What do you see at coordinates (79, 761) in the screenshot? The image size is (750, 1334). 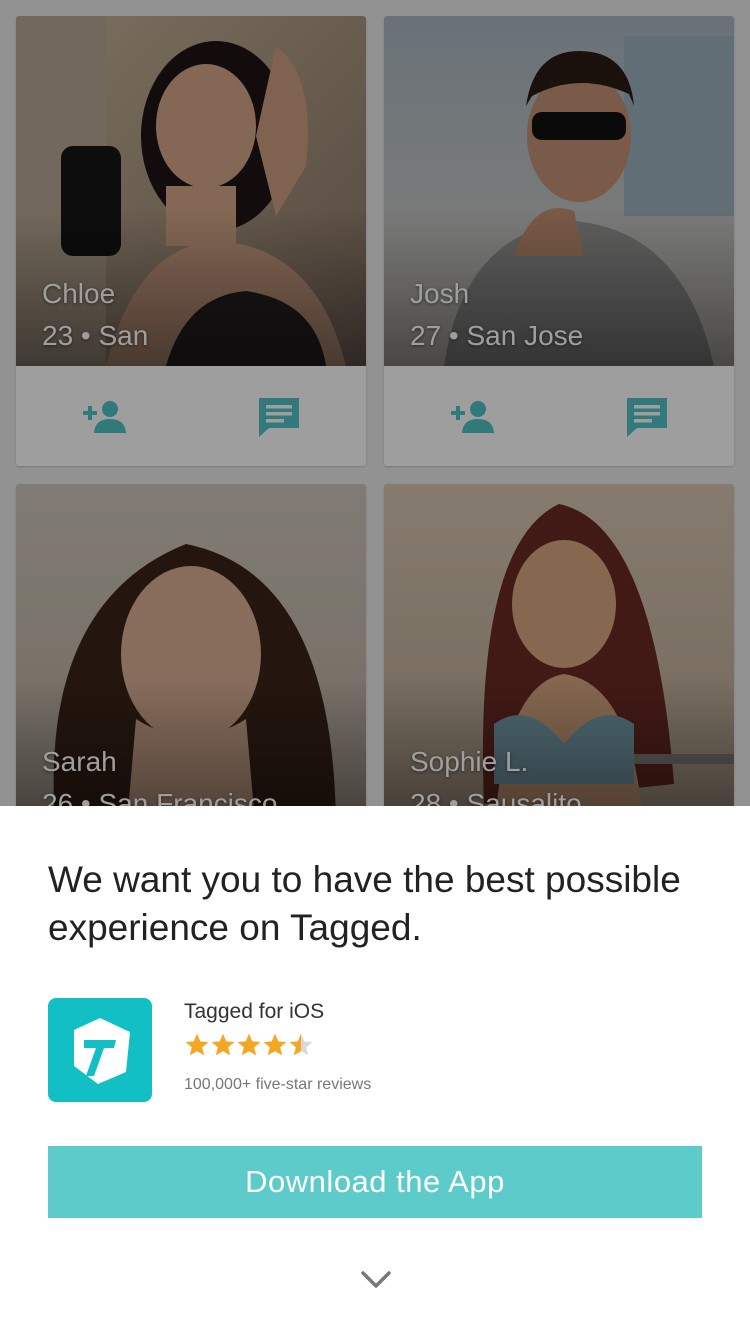 I see `profile-name: Sarah` at bounding box center [79, 761].